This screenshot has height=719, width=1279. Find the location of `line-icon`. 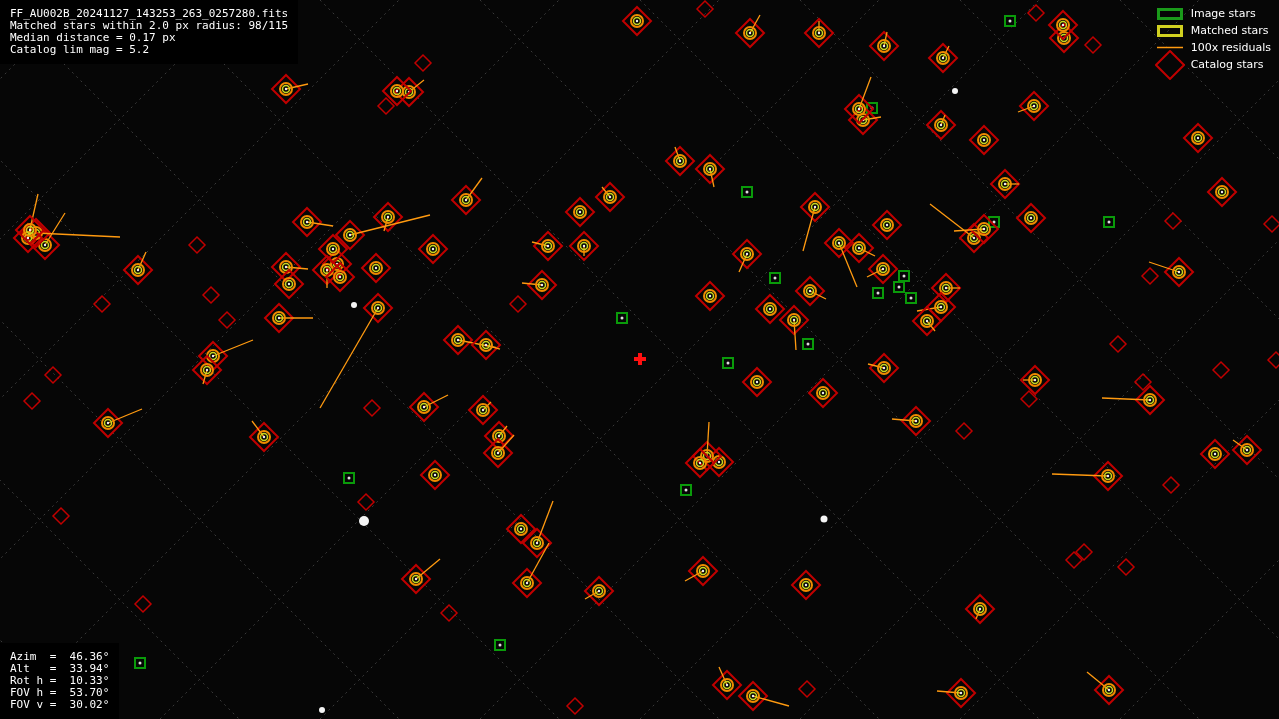

line-icon is located at coordinates (1169, 47).